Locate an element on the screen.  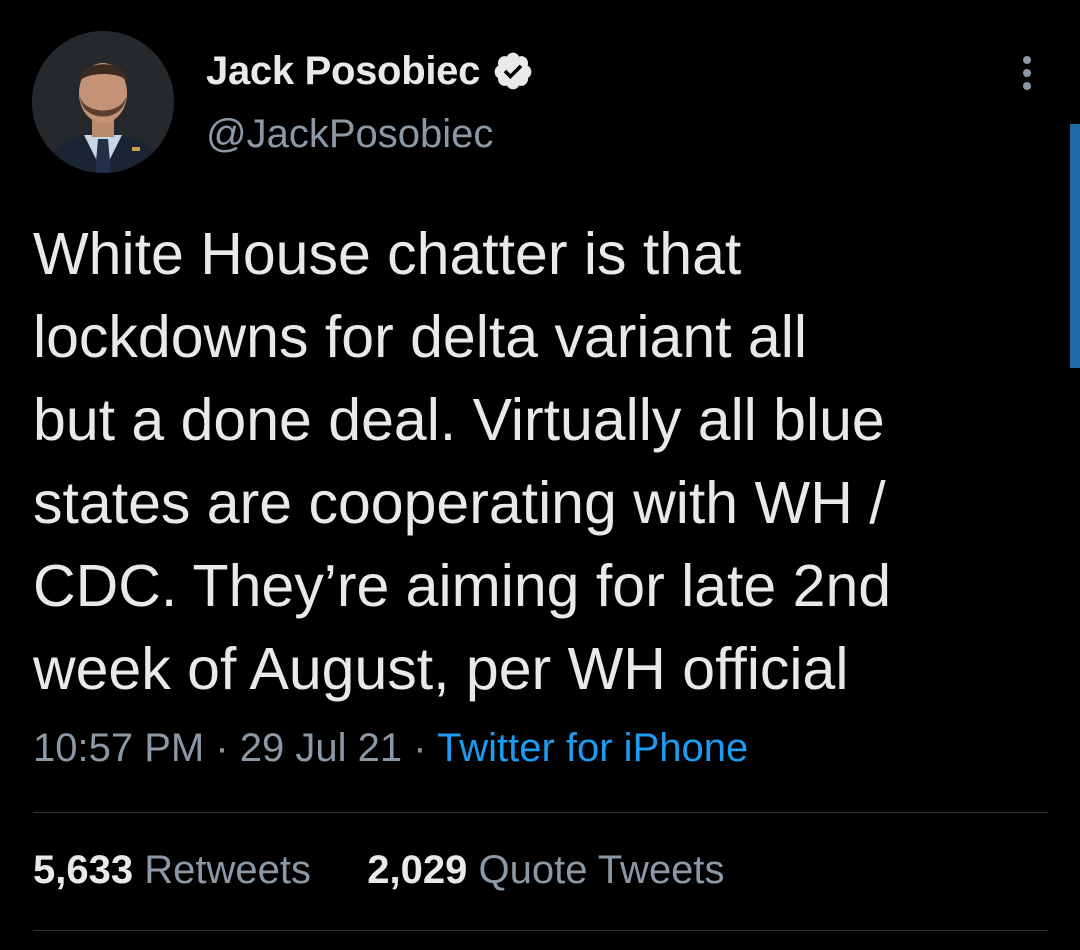
tweet-stats: 5,633 Retweets 2,029 Quote Tweets is located at coordinates (379, 870).